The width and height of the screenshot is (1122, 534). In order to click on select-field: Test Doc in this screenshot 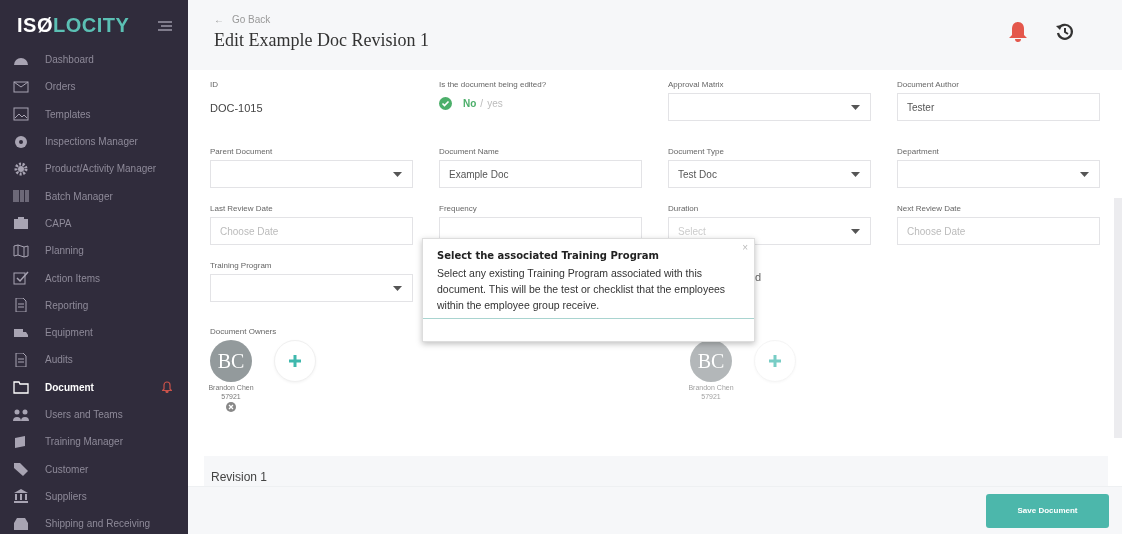, I will do `click(769, 174)`.